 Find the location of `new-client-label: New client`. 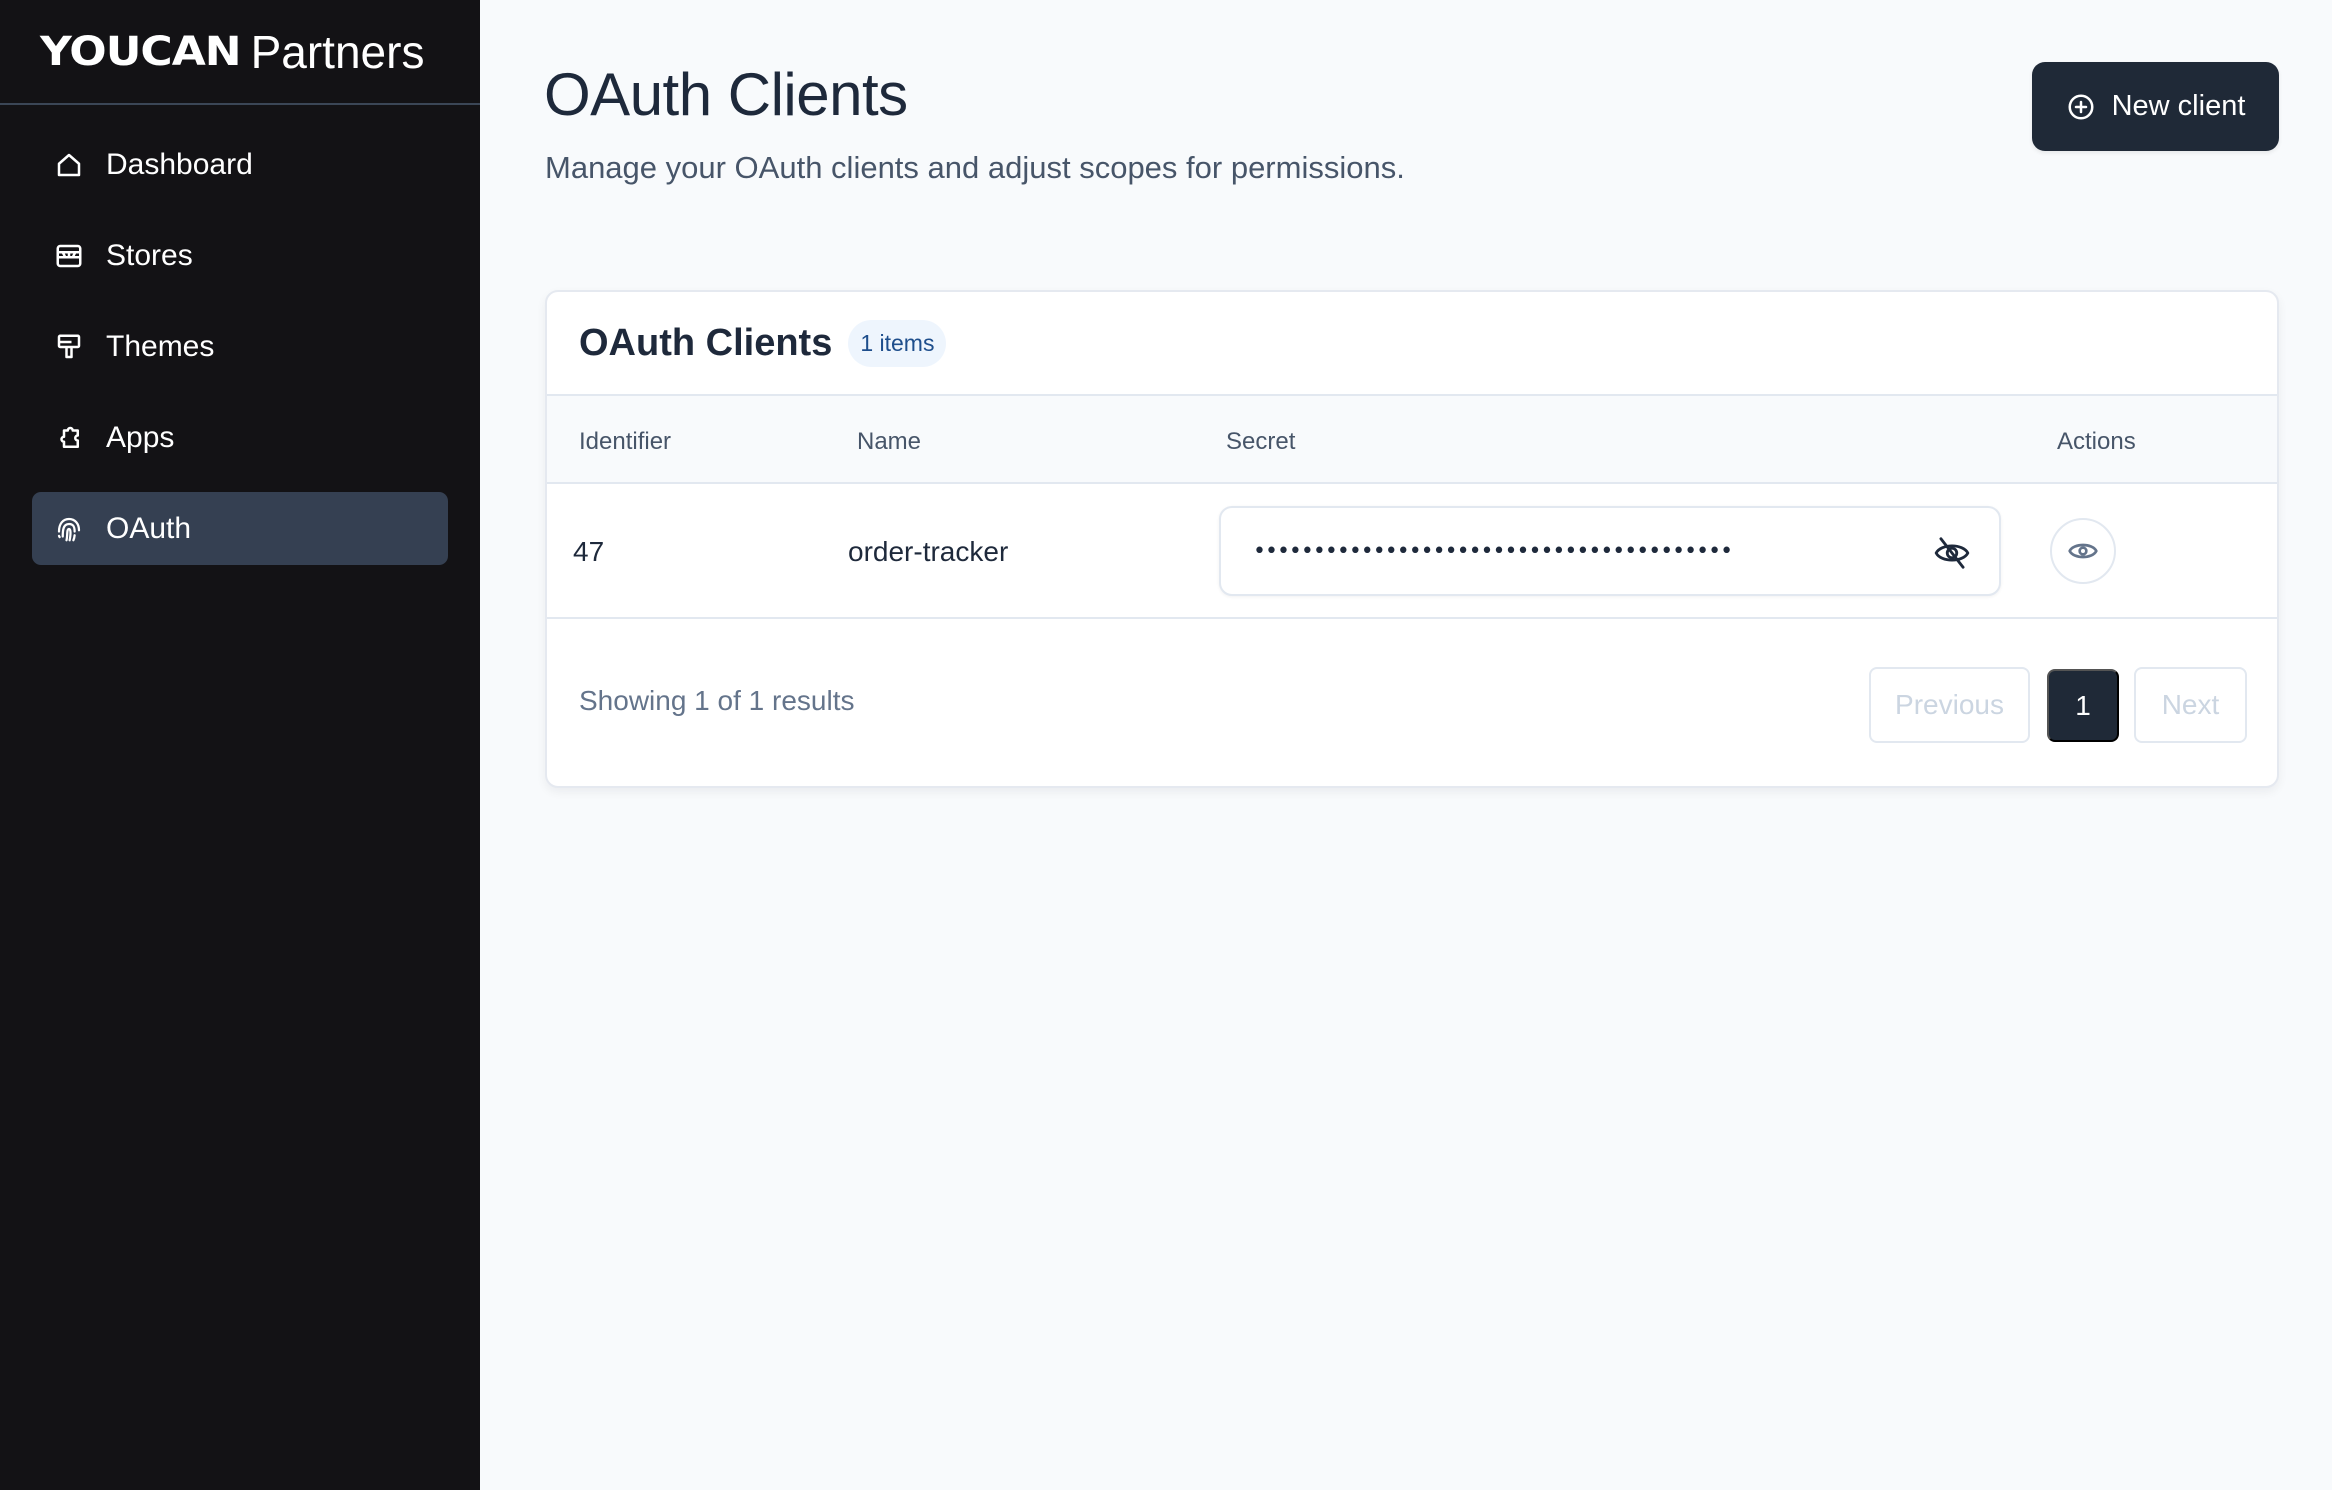

new-client-label: New client is located at coordinates (2178, 106).